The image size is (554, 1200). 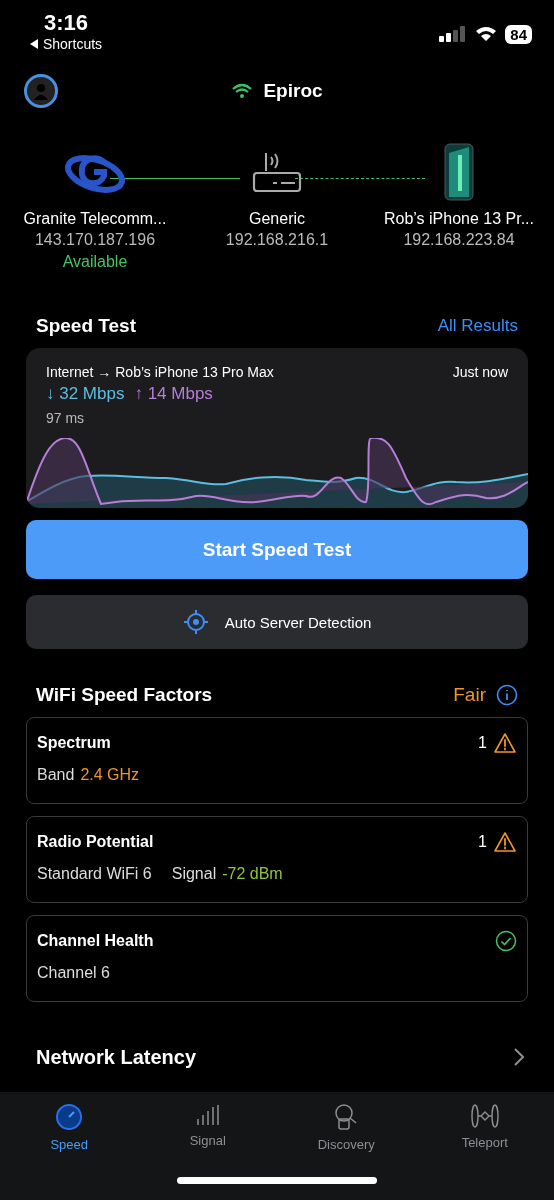 I want to click on section-title: Speed Test, so click(x=86, y=326).